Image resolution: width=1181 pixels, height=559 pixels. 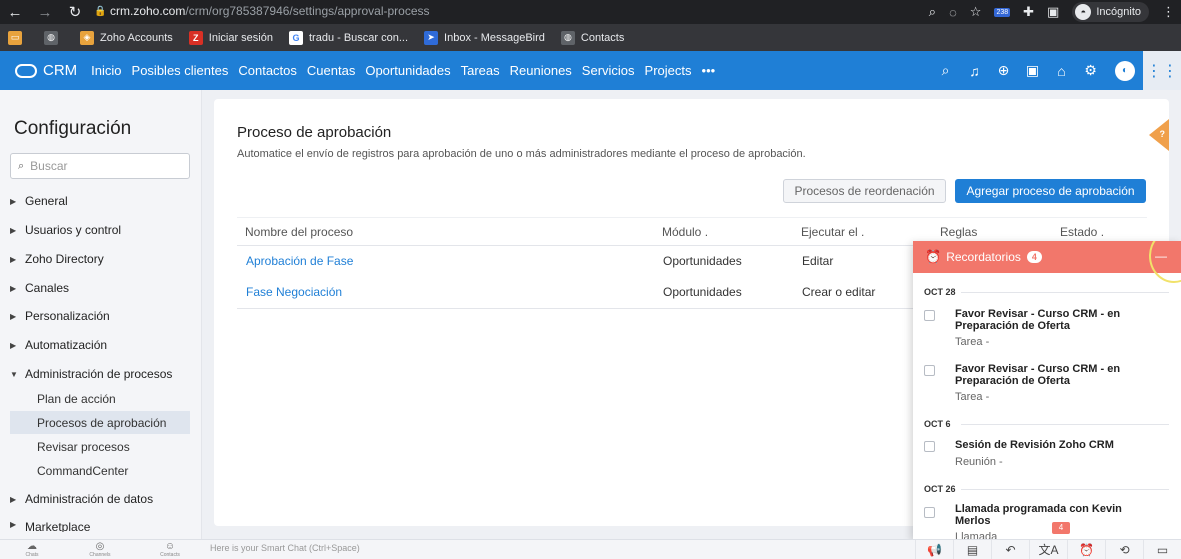 What do you see at coordinates (26, 70) in the screenshot?
I see `crm-logo-icon` at bounding box center [26, 70].